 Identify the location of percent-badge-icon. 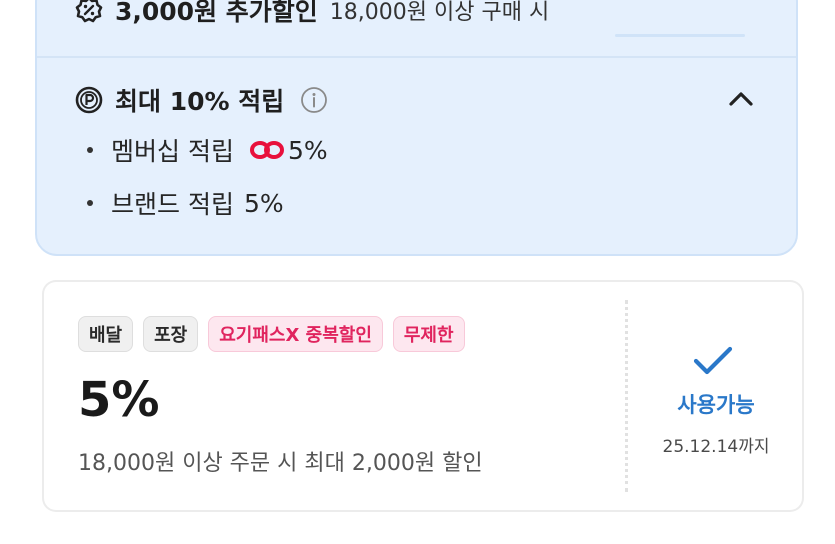
(89, 11).